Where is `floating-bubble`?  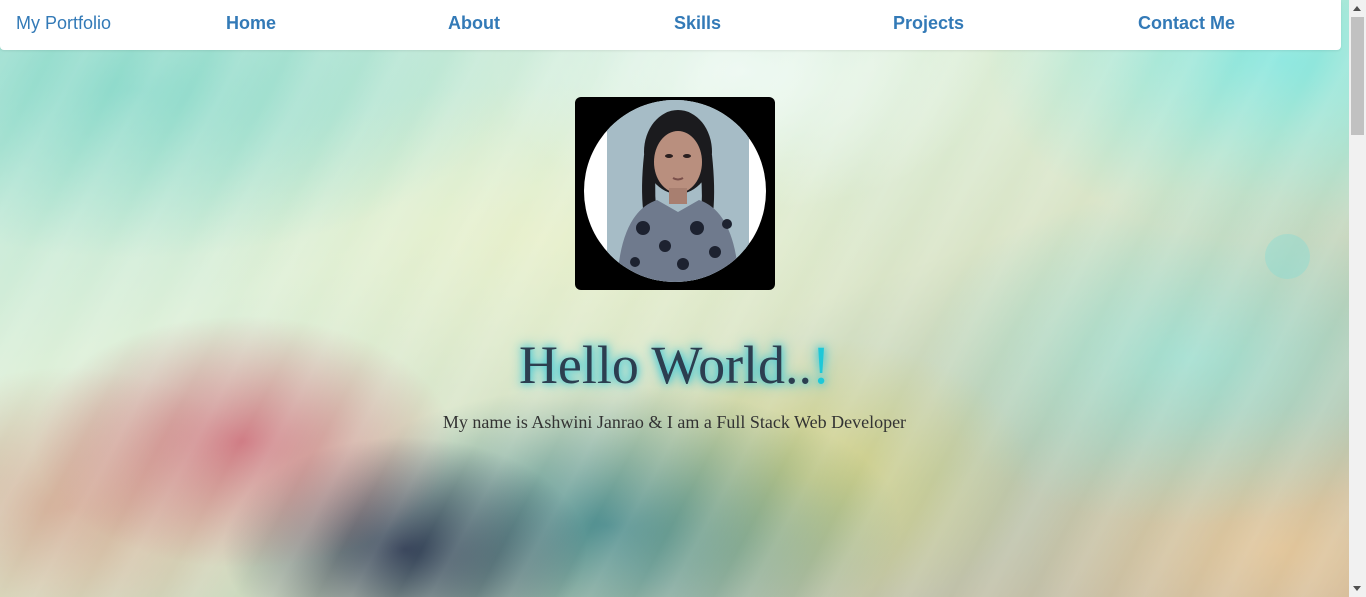 floating-bubble is located at coordinates (1287, 256).